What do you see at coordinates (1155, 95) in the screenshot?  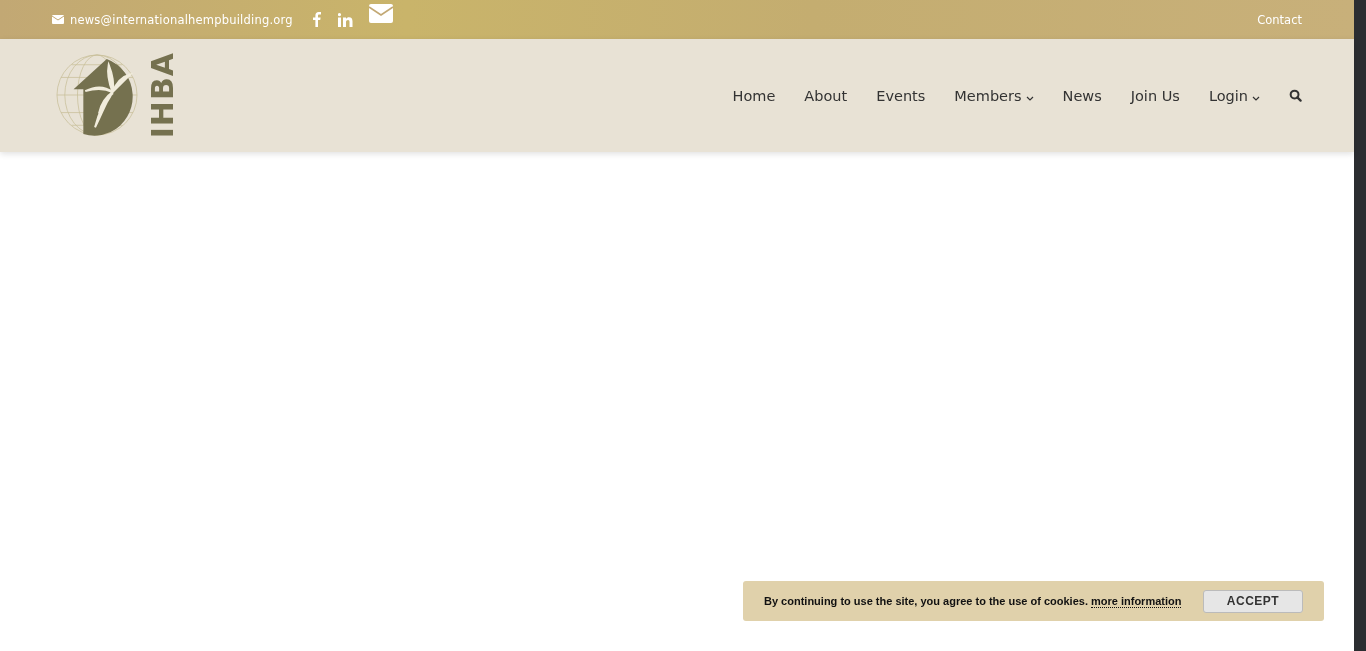 I see `nav-link: Join Us` at bounding box center [1155, 95].